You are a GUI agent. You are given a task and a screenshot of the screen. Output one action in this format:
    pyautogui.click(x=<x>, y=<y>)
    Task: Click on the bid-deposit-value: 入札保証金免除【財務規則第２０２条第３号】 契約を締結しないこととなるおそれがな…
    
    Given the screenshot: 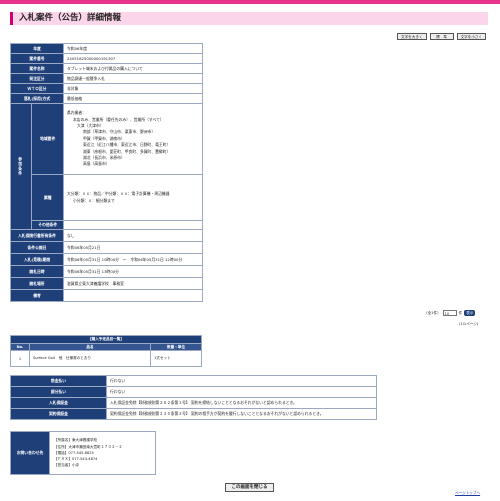 What is the action you would take?
    pyautogui.click(x=241, y=403)
    